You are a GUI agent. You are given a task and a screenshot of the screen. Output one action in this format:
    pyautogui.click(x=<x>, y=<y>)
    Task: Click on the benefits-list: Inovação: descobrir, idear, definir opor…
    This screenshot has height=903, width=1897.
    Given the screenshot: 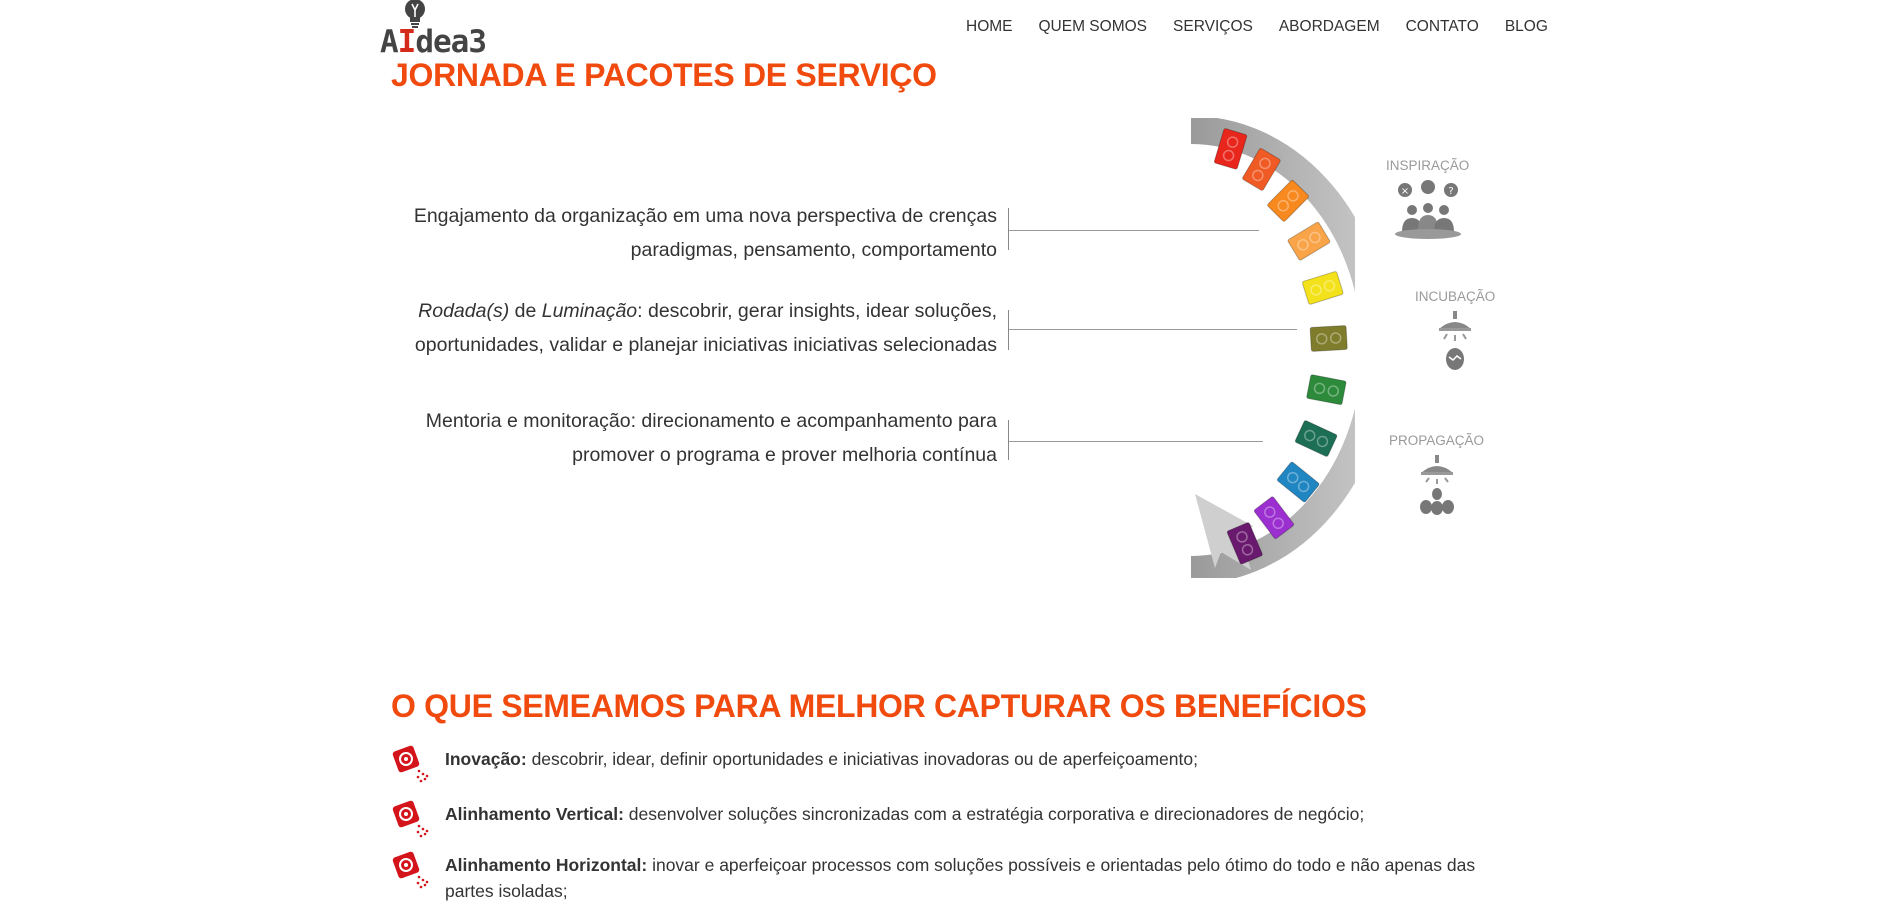 What is the action you would take?
    pyautogui.click(x=951, y=824)
    